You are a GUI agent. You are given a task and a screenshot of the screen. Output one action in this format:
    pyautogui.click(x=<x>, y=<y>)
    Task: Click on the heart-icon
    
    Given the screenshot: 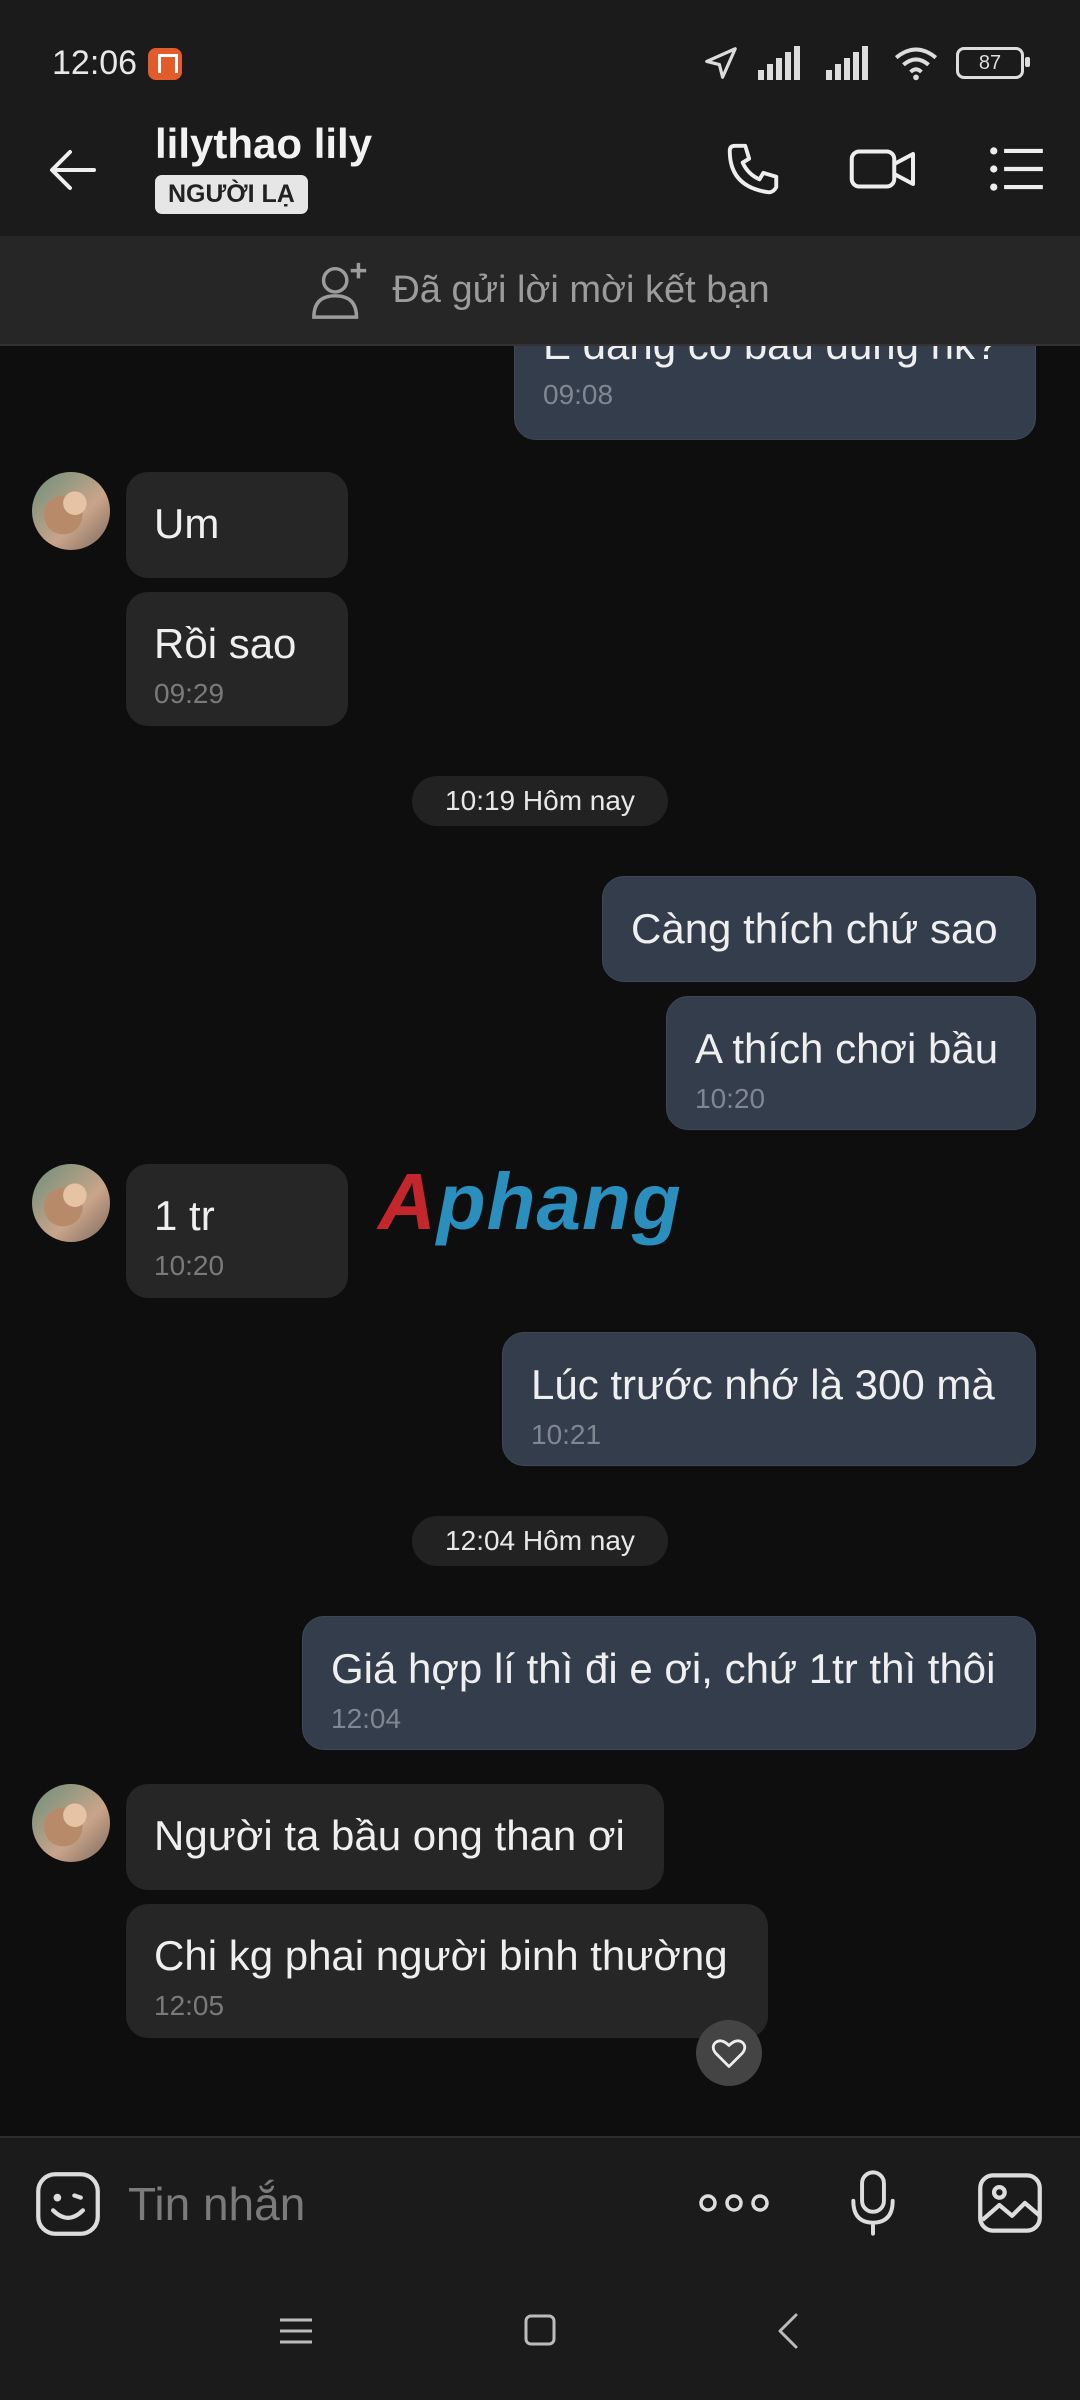 What is the action you would take?
    pyautogui.click(x=729, y=2053)
    